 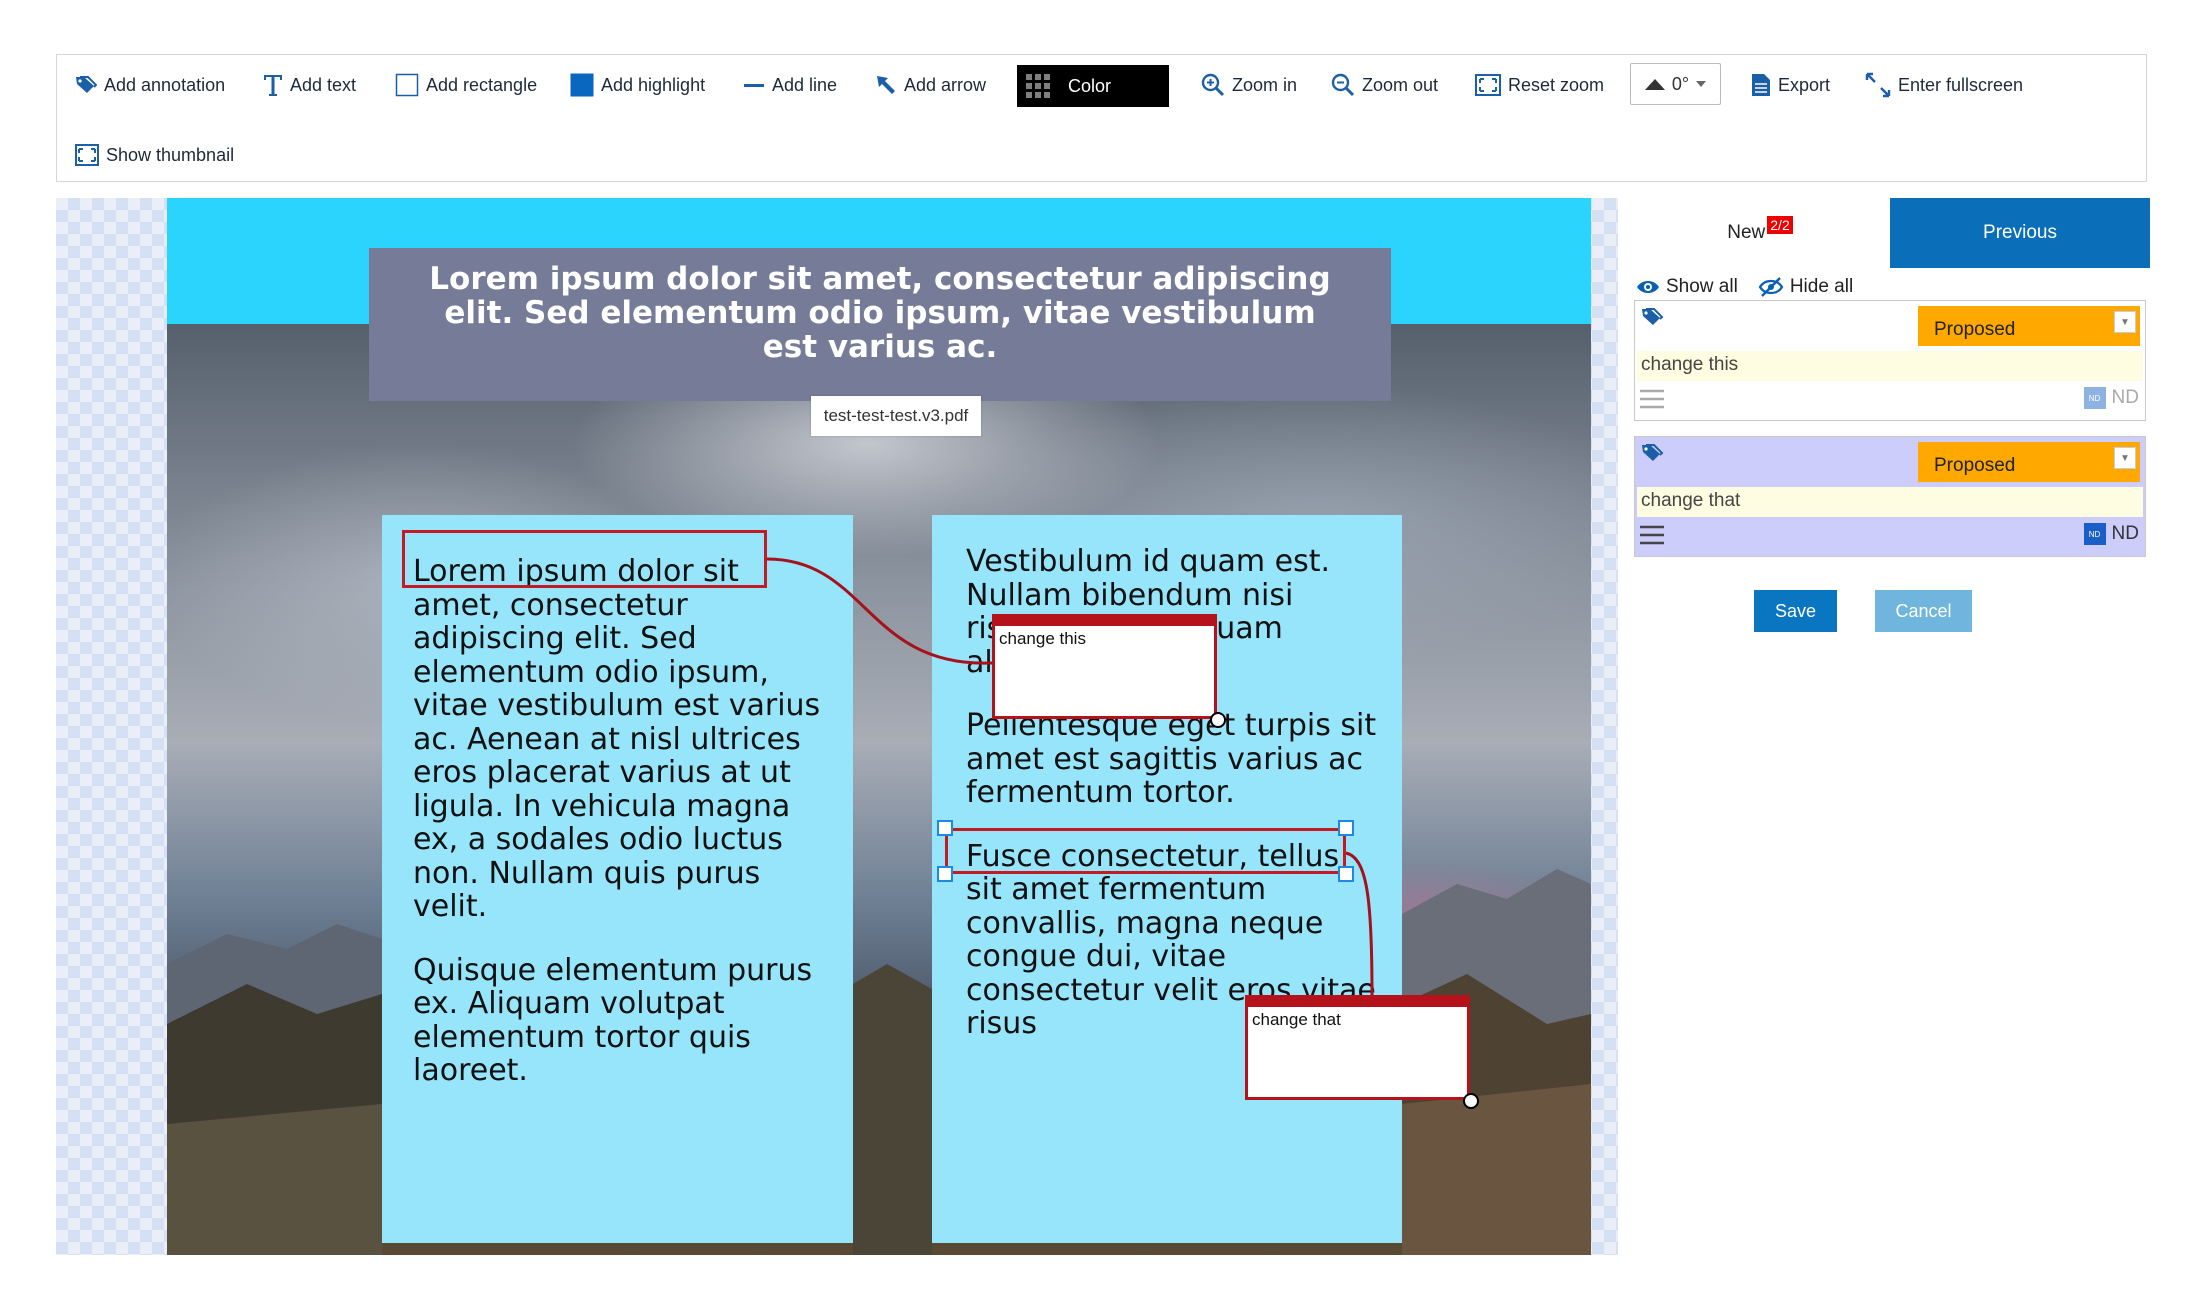 I want to click on add-highlight-label: Add highlight, so click(x=653, y=84).